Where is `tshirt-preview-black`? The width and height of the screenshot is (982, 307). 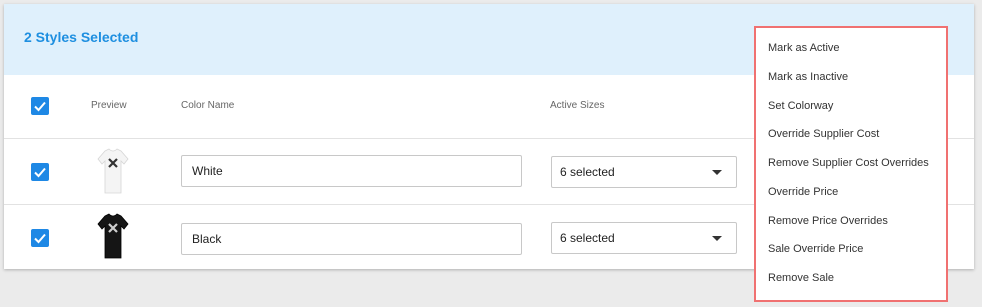
tshirt-preview-black is located at coordinates (113, 236).